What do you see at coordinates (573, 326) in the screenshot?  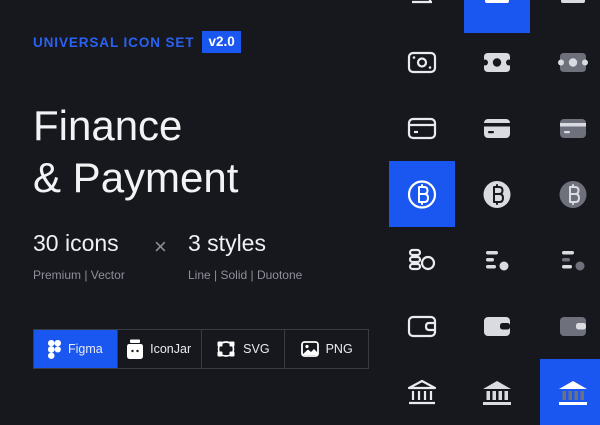 I see `wallet-duotone-icon` at bounding box center [573, 326].